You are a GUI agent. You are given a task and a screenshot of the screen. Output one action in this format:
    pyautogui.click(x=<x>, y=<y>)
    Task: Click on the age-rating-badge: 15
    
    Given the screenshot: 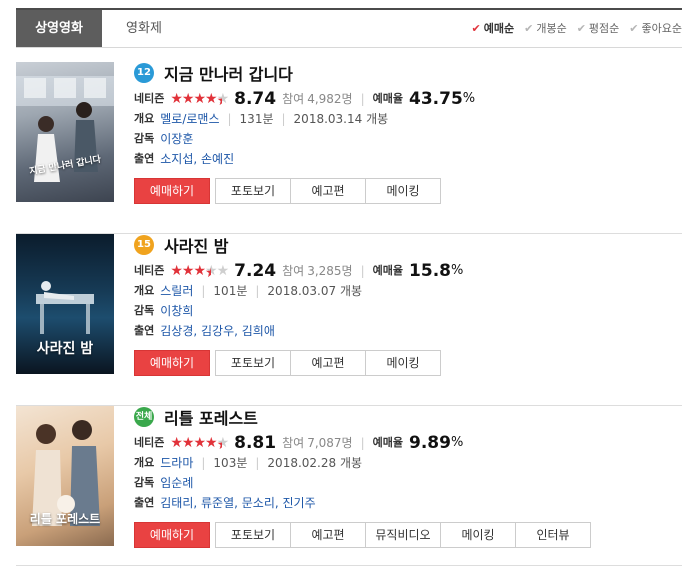 What is the action you would take?
    pyautogui.click(x=144, y=245)
    